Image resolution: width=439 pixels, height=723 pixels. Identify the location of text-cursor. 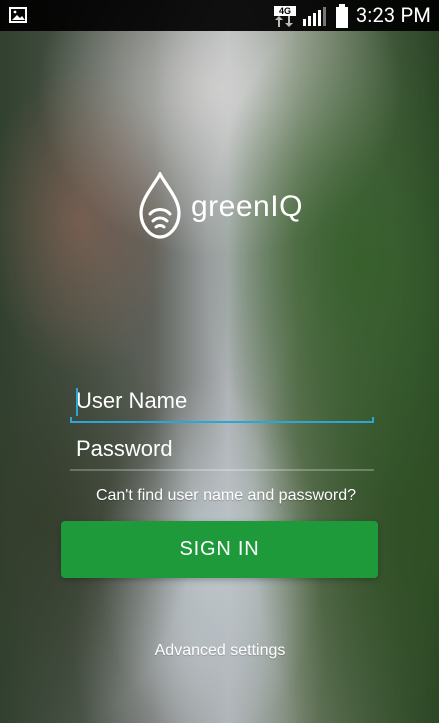
(77, 402).